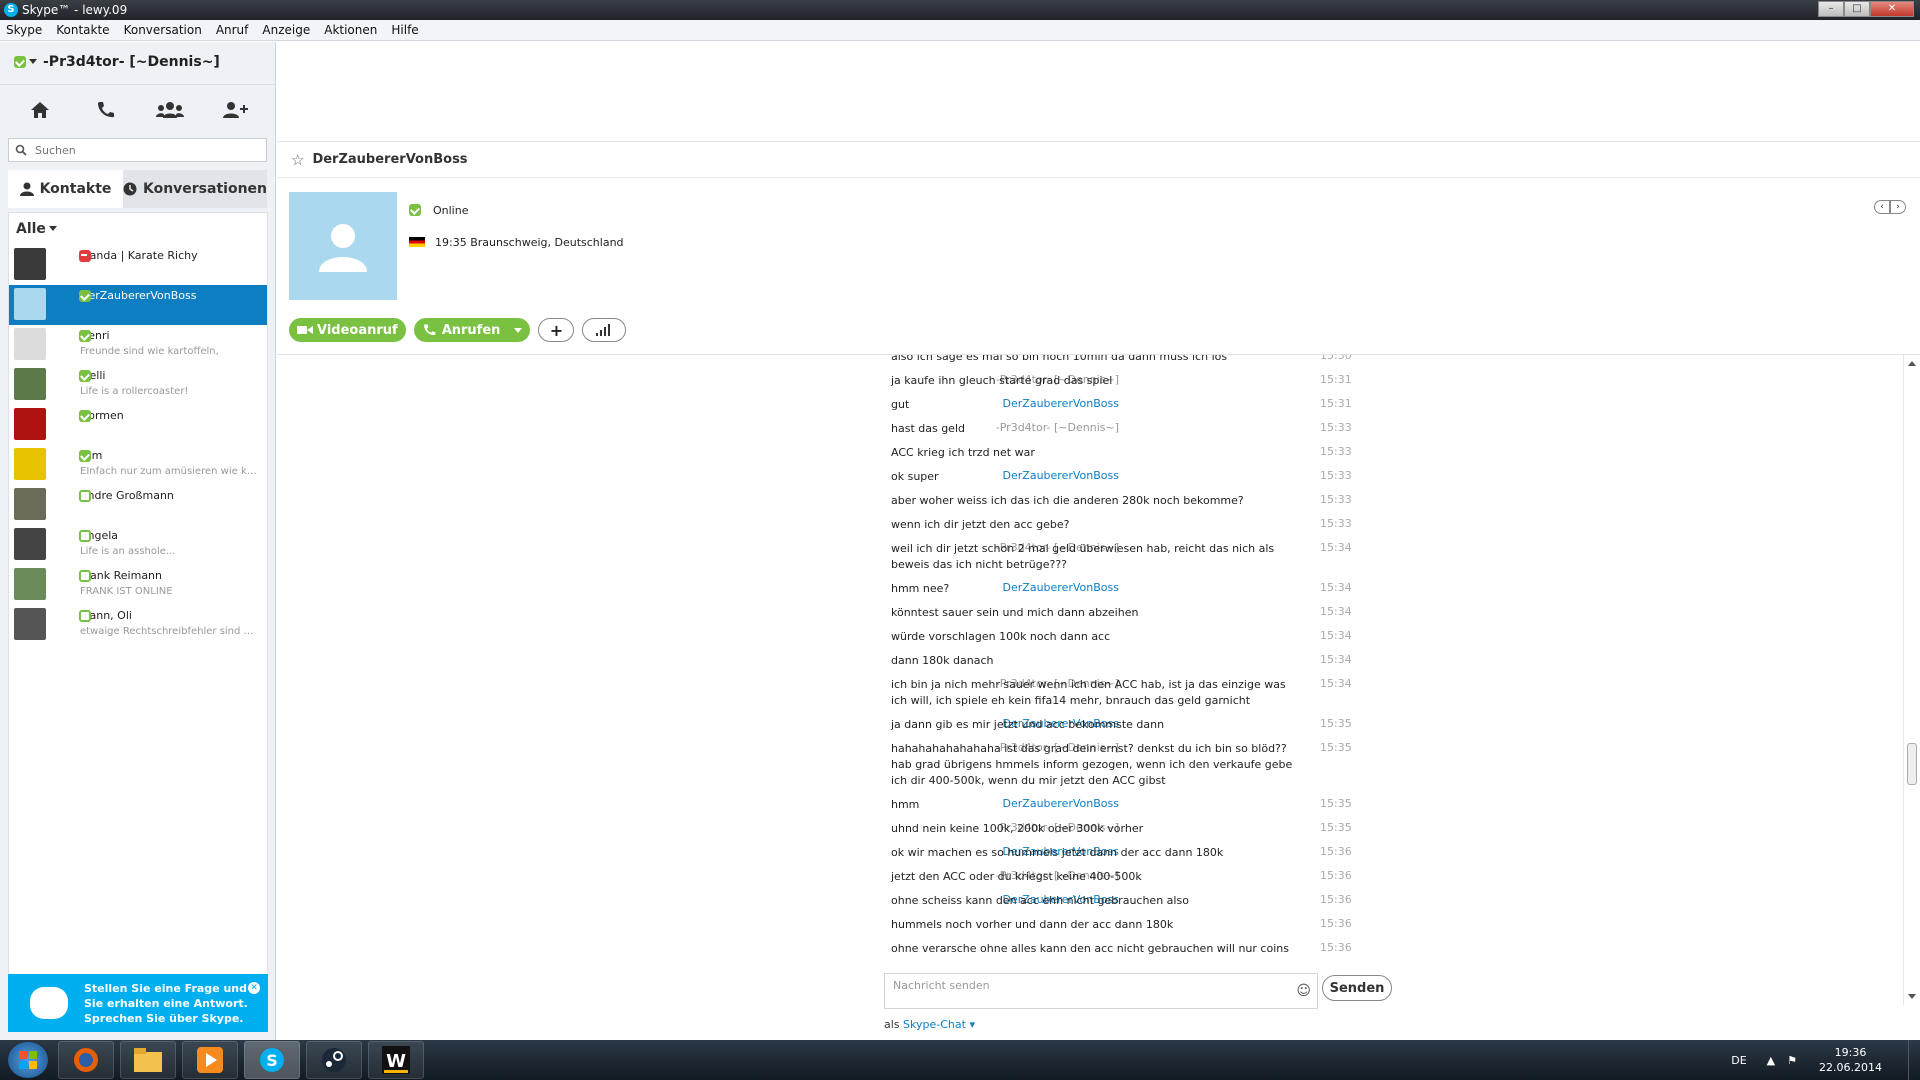 The height and width of the screenshot is (1080, 1920). Describe the element at coordinates (24, 30) in the screenshot. I see `menu-skype: Skype` at that location.